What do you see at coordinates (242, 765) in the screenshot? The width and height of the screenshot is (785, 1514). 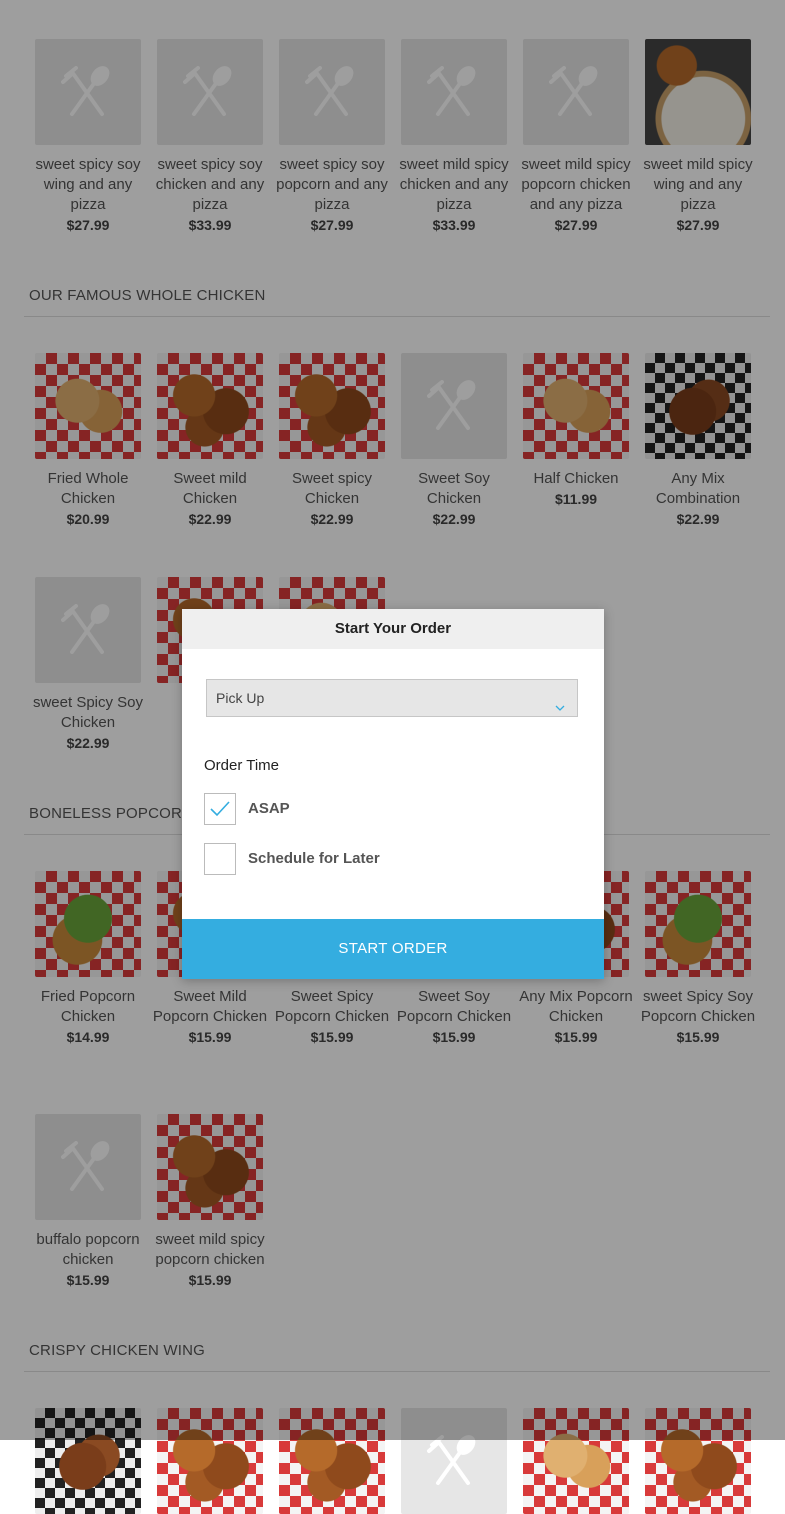 I see `order-time-label: Order Time` at bounding box center [242, 765].